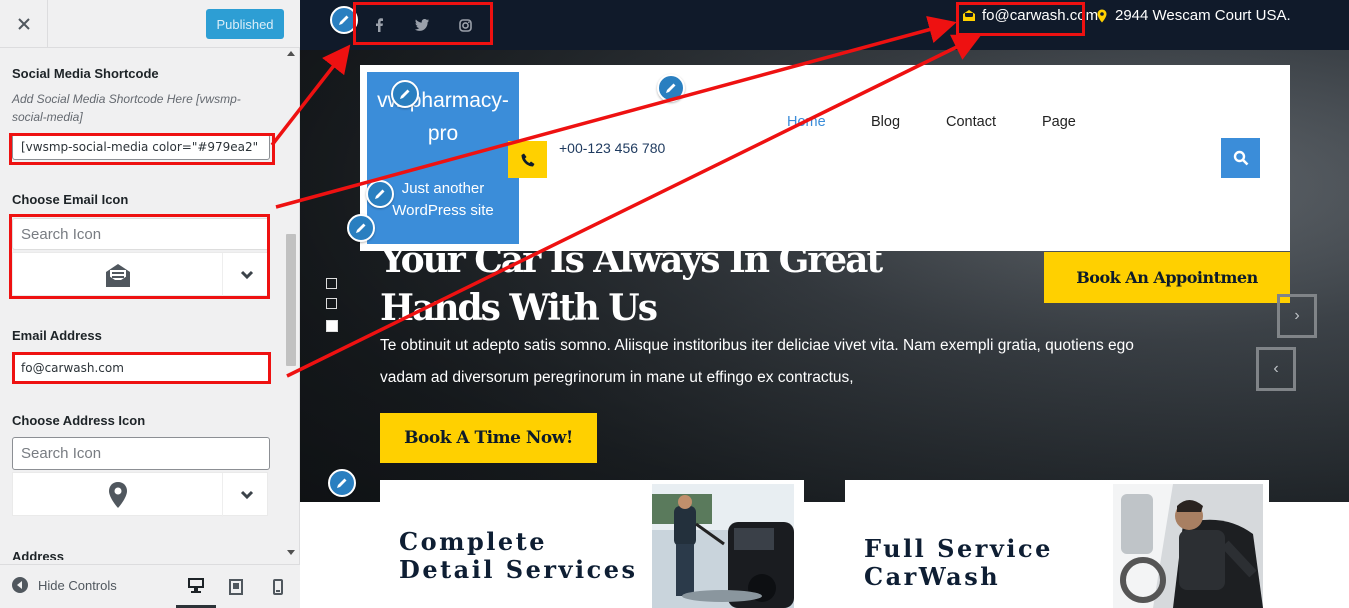  Describe the element at coordinates (70, 199) in the screenshot. I see `choose-email-icon-label: Choose Email Icon` at that location.